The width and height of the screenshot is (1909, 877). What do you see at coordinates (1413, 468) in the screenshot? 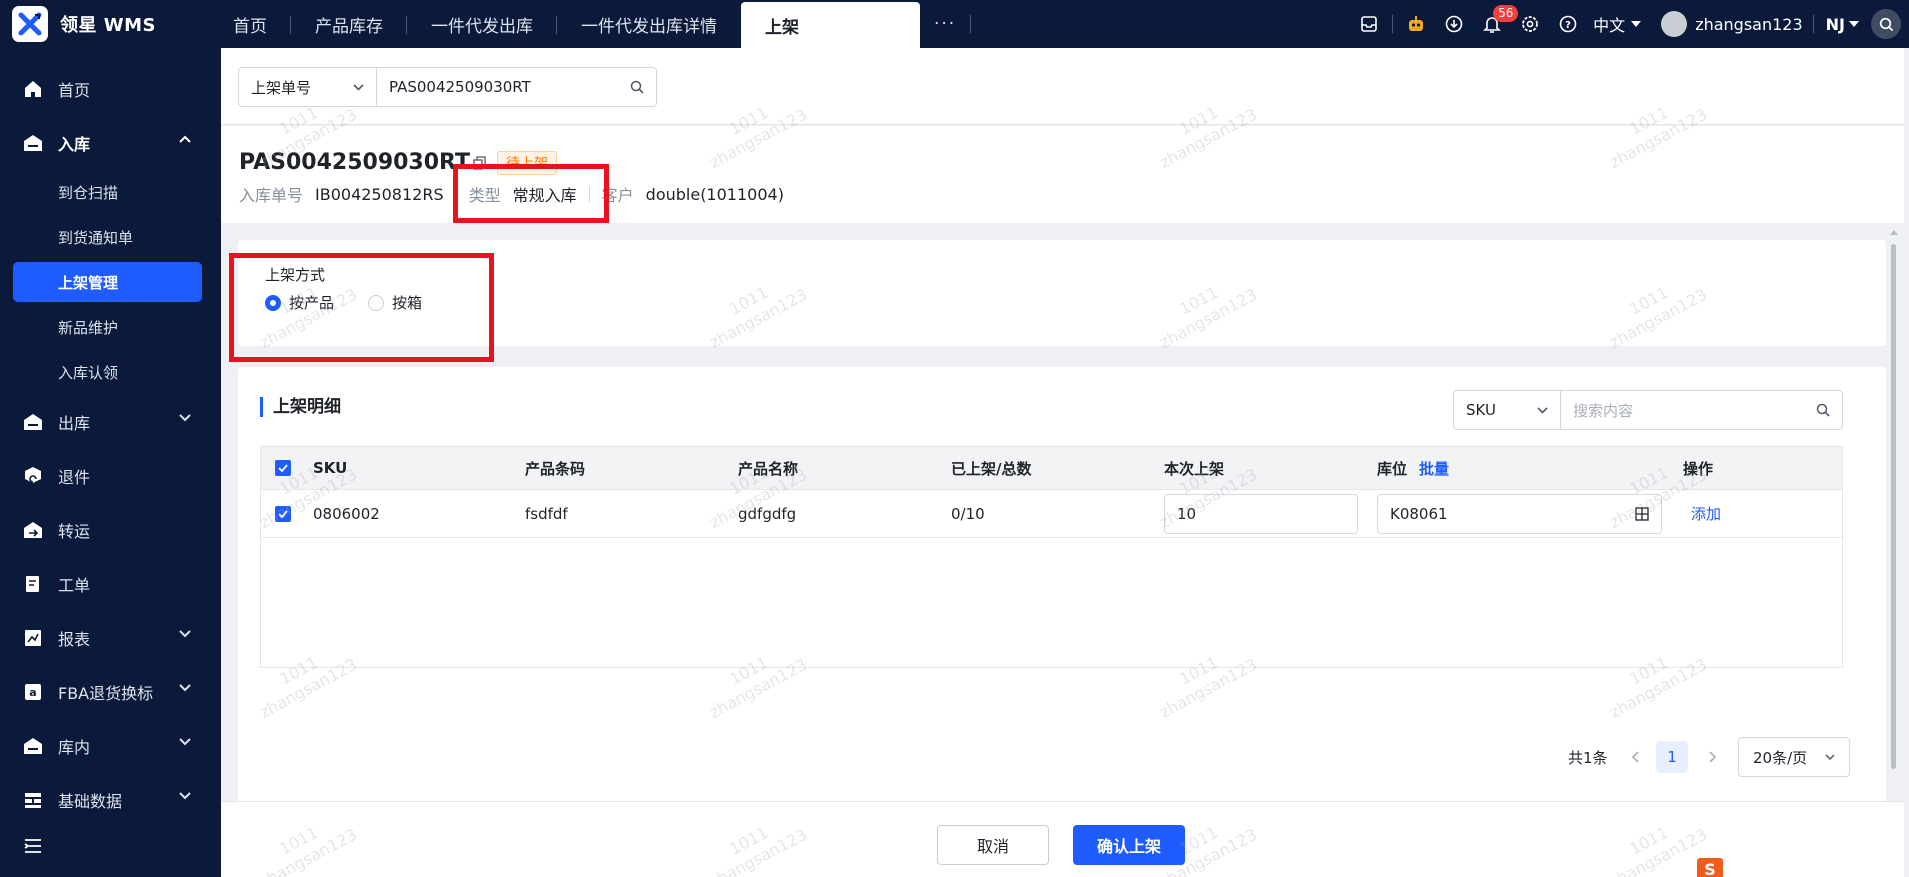
I see `column-header-location: 库位 批量` at bounding box center [1413, 468].